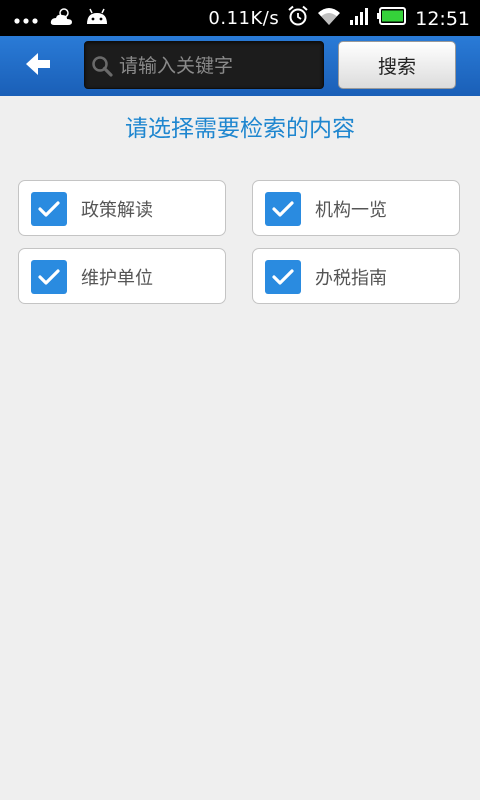 This screenshot has height=800, width=480. I want to click on network-speed: 0.11K/s, so click(244, 18).